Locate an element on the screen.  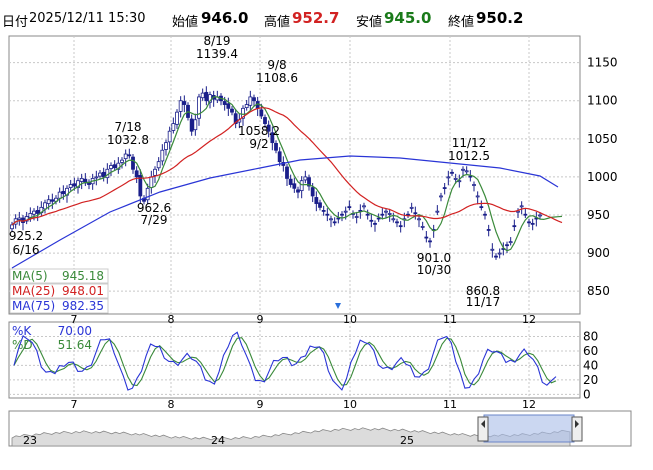
annotation-label: 10/30 is located at coordinates (434, 270).